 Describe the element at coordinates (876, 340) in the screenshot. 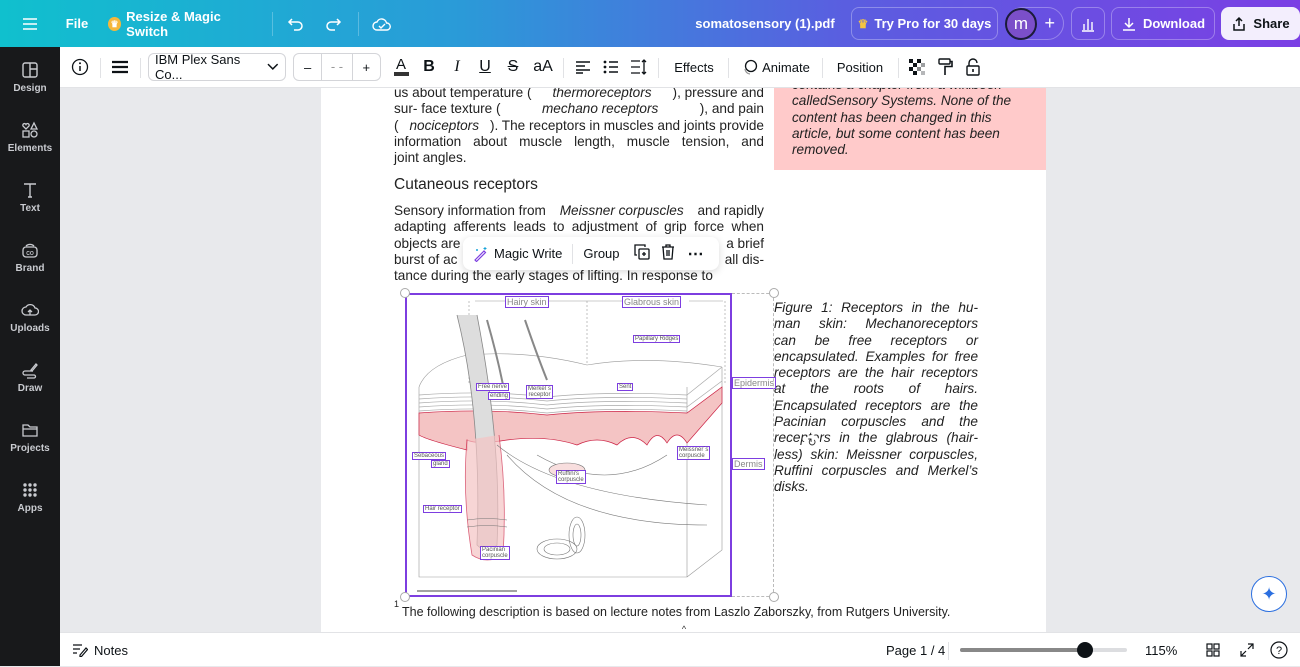

I see `text-line: can be free receptors or` at that location.